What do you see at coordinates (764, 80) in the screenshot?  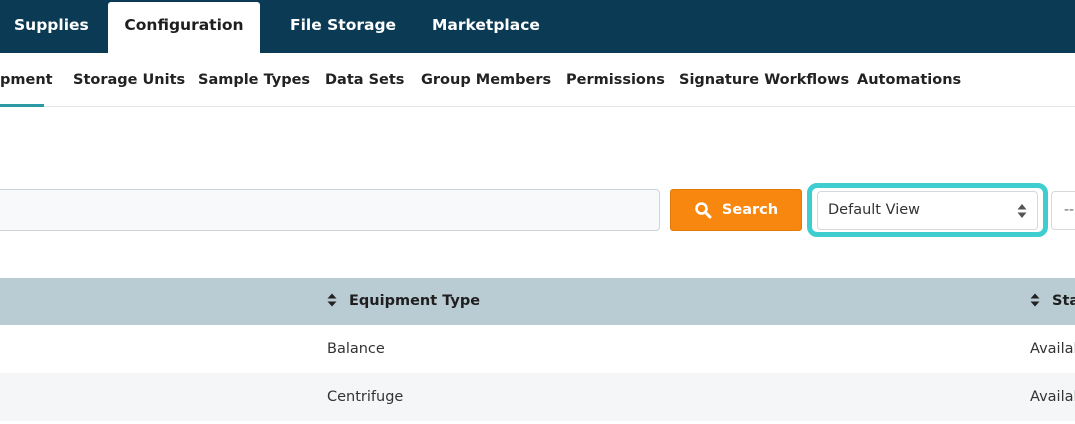 I see `sub-tab-signature-workflows: Signature Workflows` at bounding box center [764, 80].